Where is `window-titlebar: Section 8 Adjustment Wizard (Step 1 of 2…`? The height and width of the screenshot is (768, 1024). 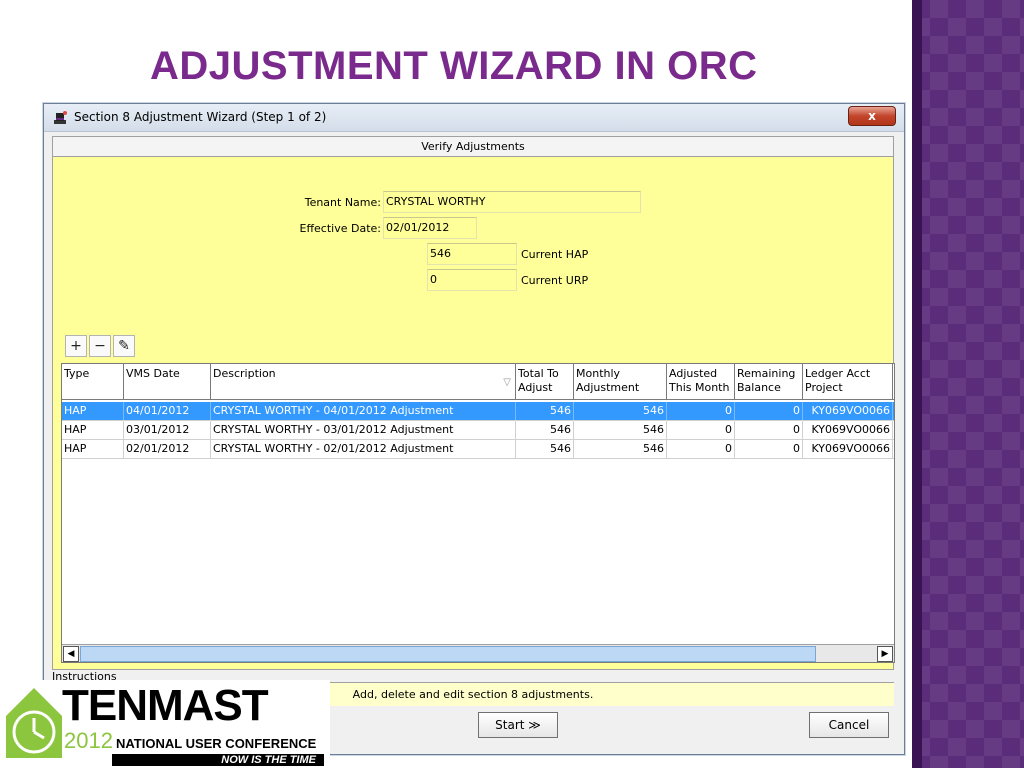
window-titlebar: Section 8 Adjustment Wizard (Step 1 of 2… is located at coordinates (474, 118).